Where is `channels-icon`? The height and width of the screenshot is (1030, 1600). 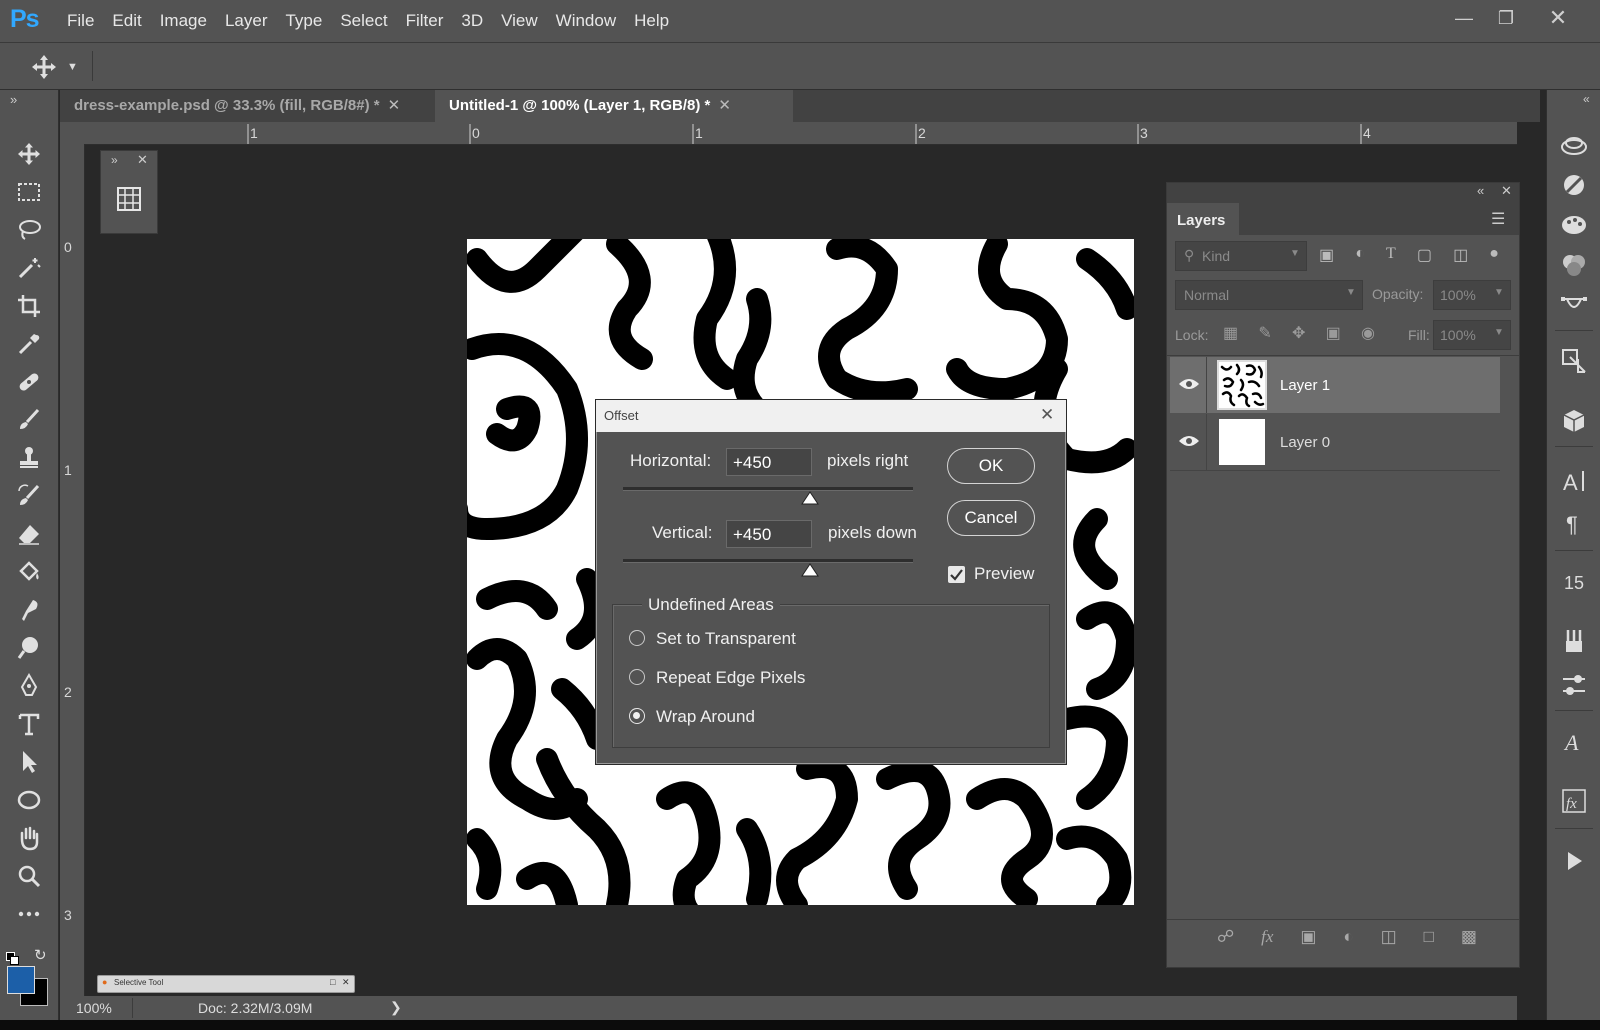 channels-icon is located at coordinates (1573, 265).